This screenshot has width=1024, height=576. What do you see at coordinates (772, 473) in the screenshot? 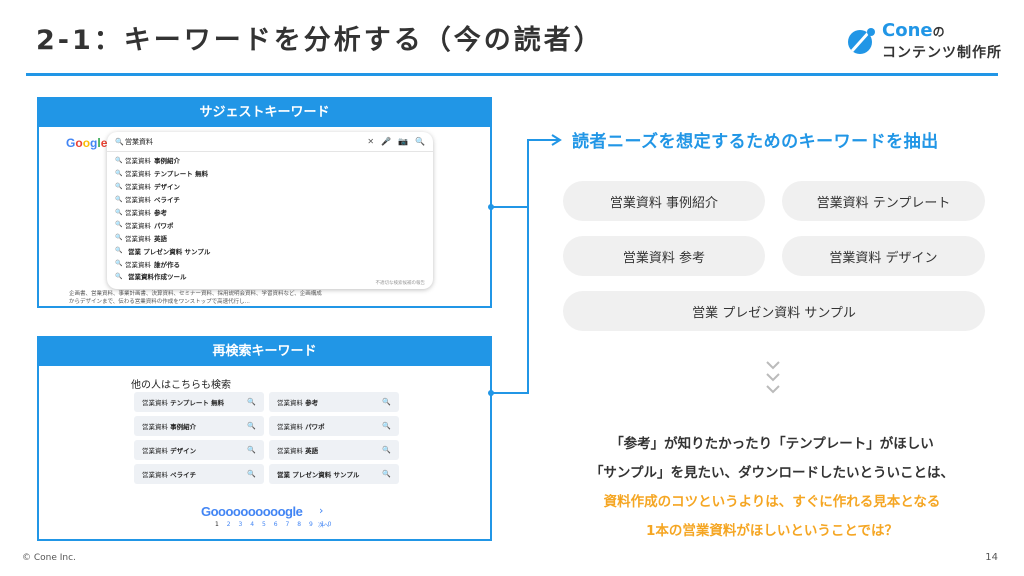
I see `conclusion-line: 「サンプル」を見たい、ダウンロードしたいとういことは、` at bounding box center [772, 473].